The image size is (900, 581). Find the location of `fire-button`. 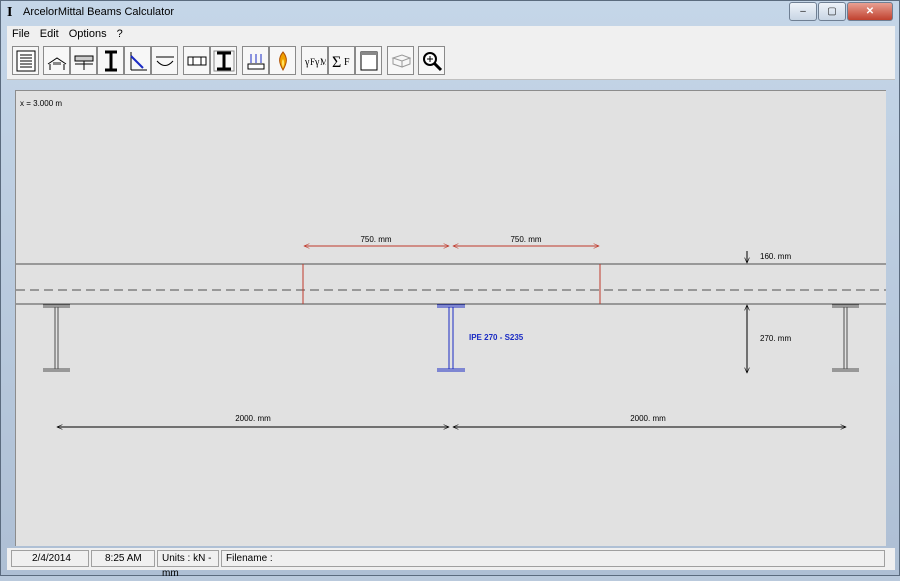

fire-button is located at coordinates (282, 60).